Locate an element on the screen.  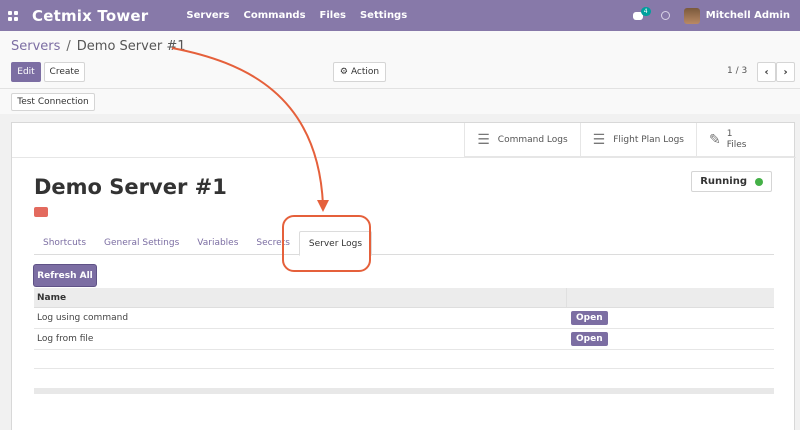
menu-servers: Servers is located at coordinates (207, 15).